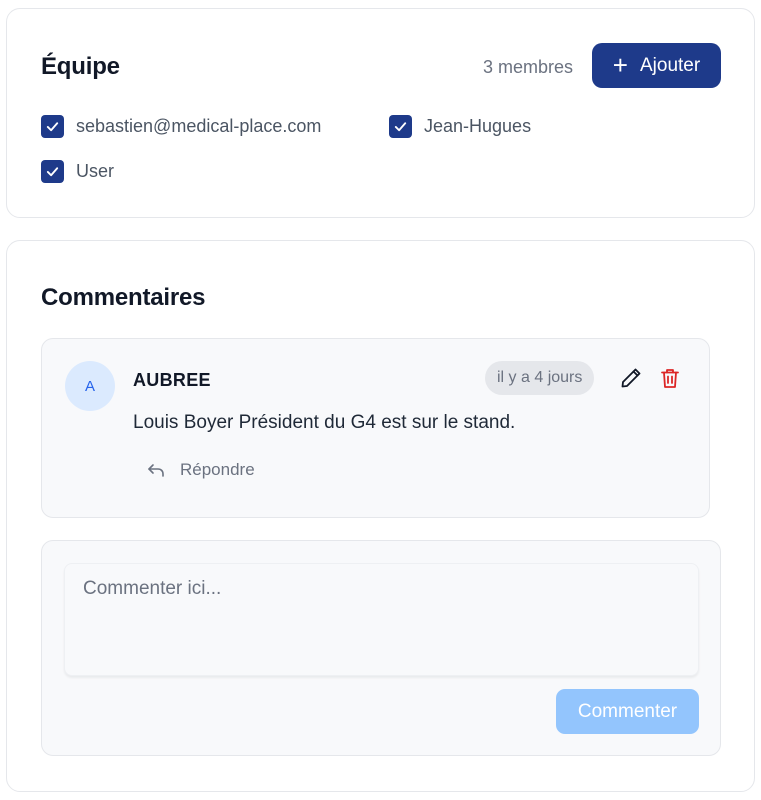 This screenshot has width=761, height=800. Describe the element at coordinates (123, 297) in the screenshot. I see `comments-title: Commentaires` at that location.